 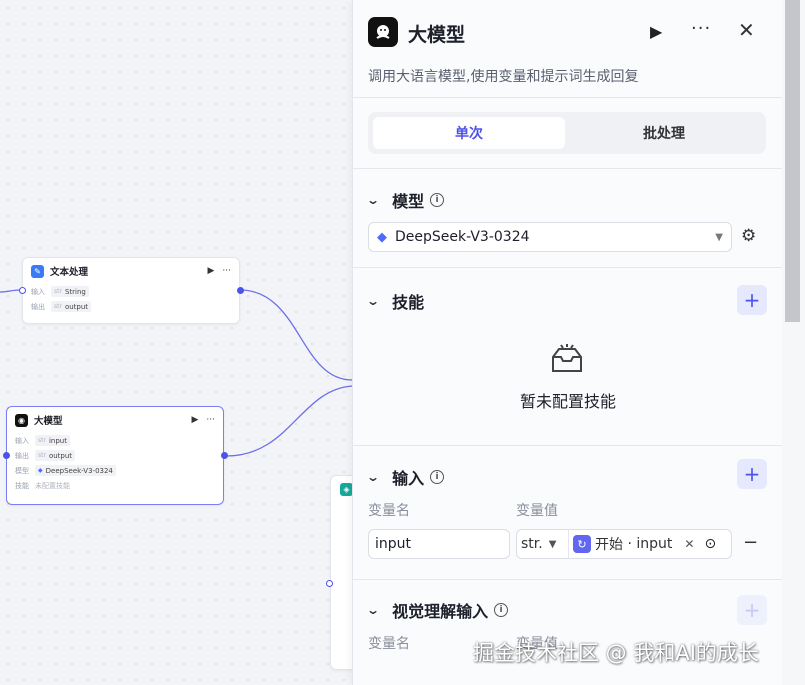 What do you see at coordinates (52, 440) in the screenshot?
I see `var-tag: str input` at bounding box center [52, 440].